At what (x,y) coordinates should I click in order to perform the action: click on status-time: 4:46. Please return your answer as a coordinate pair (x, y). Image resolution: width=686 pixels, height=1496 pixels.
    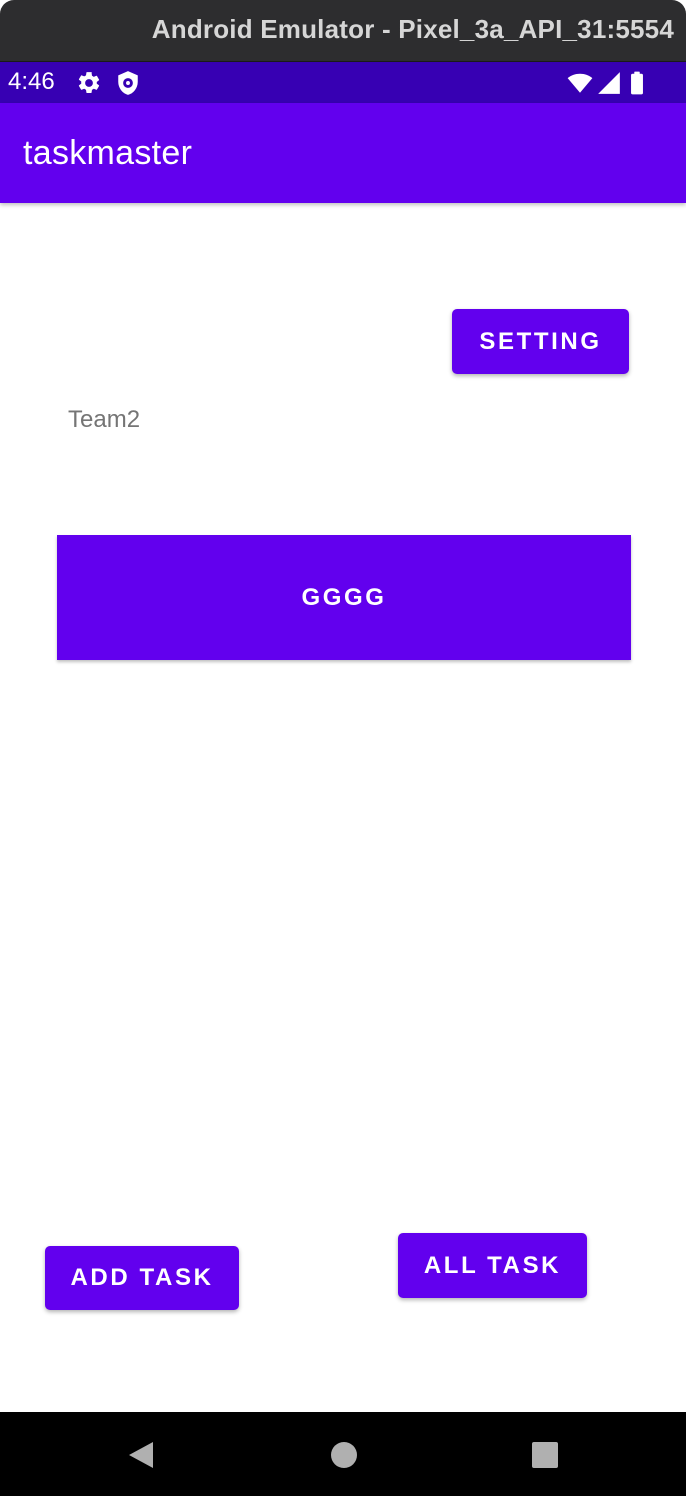
    Looking at the image, I should click on (31, 81).